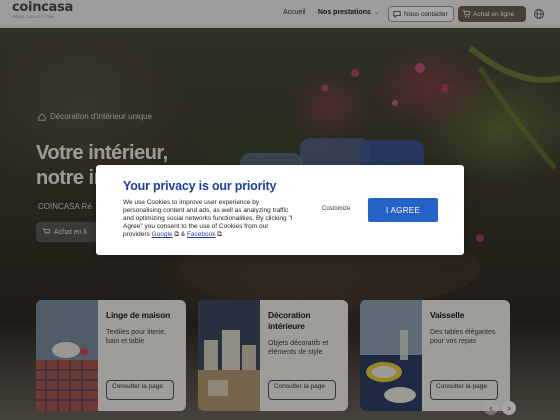 The width and height of the screenshot is (560, 420). Describe the element at coordinates (162, 234) in the screenshot. I see `google-privacy-link: Google` at that location.